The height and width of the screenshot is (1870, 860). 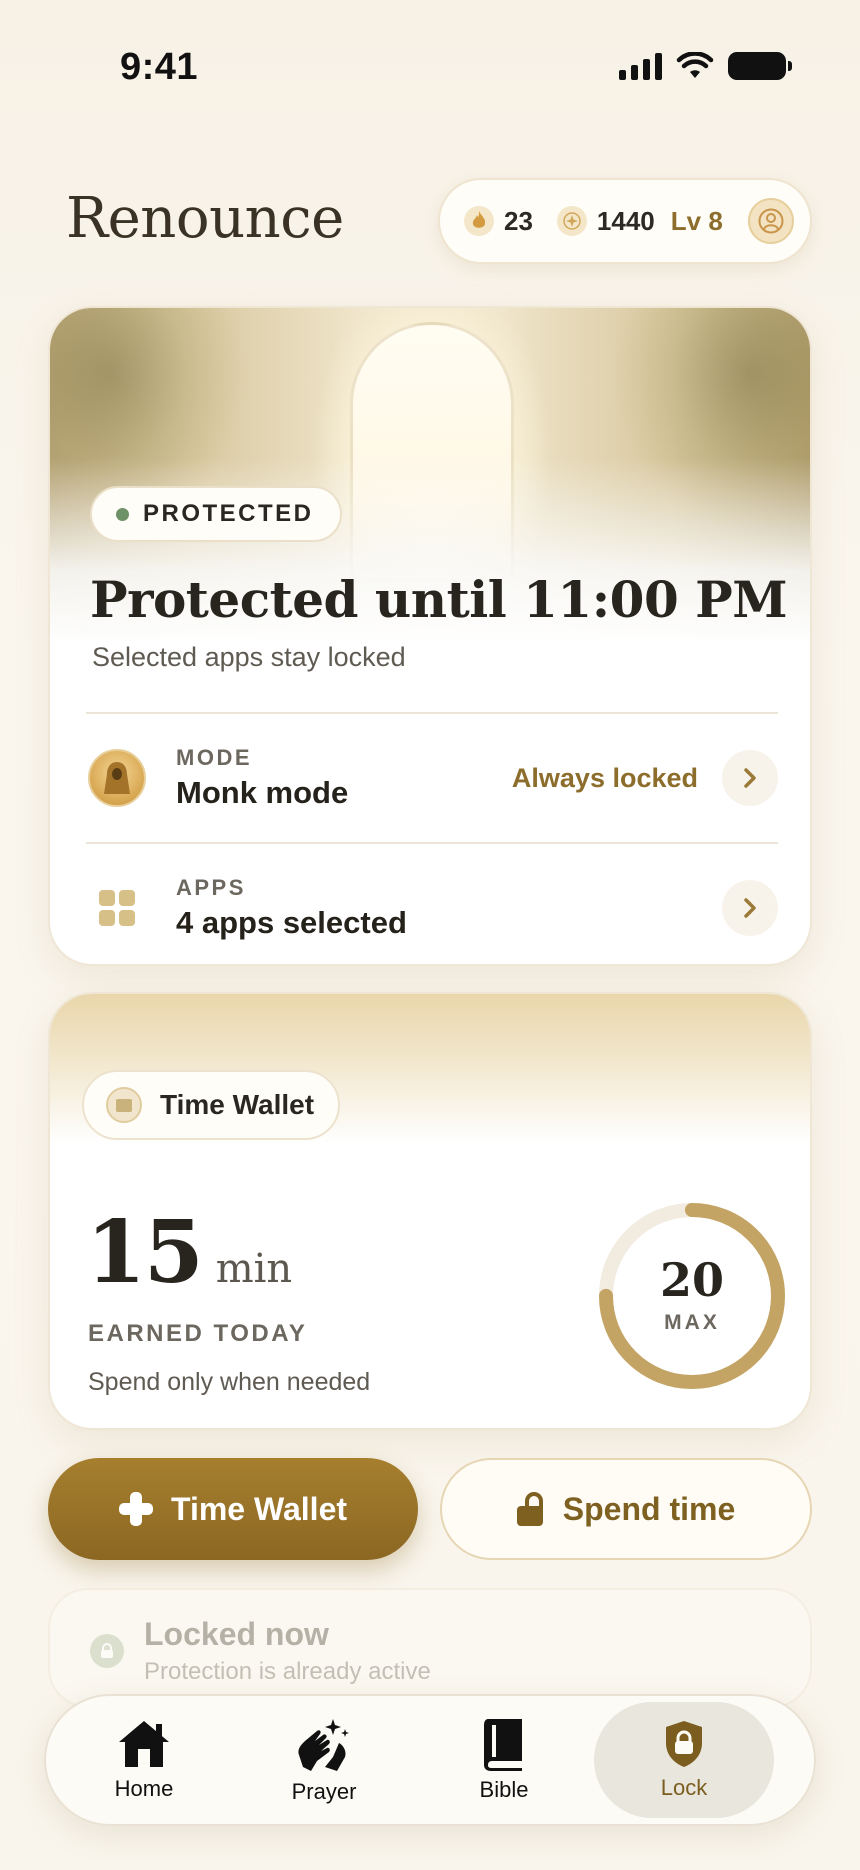 What do you see at coordinates (479, 221) in the screenshot?
I see `flame-icon` at bounding box center [479, 221].